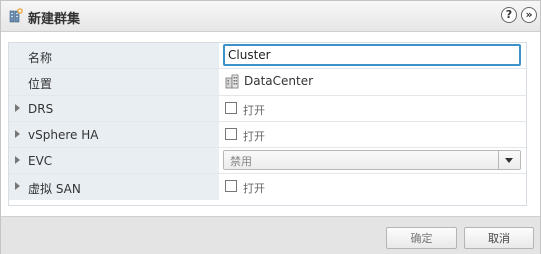 This screenshot has height=254, width=541. What do you see at coordinates (254, 110) in the screenshot?
I see `drs-enable-label: 打开` at bounding box center [254, 110].